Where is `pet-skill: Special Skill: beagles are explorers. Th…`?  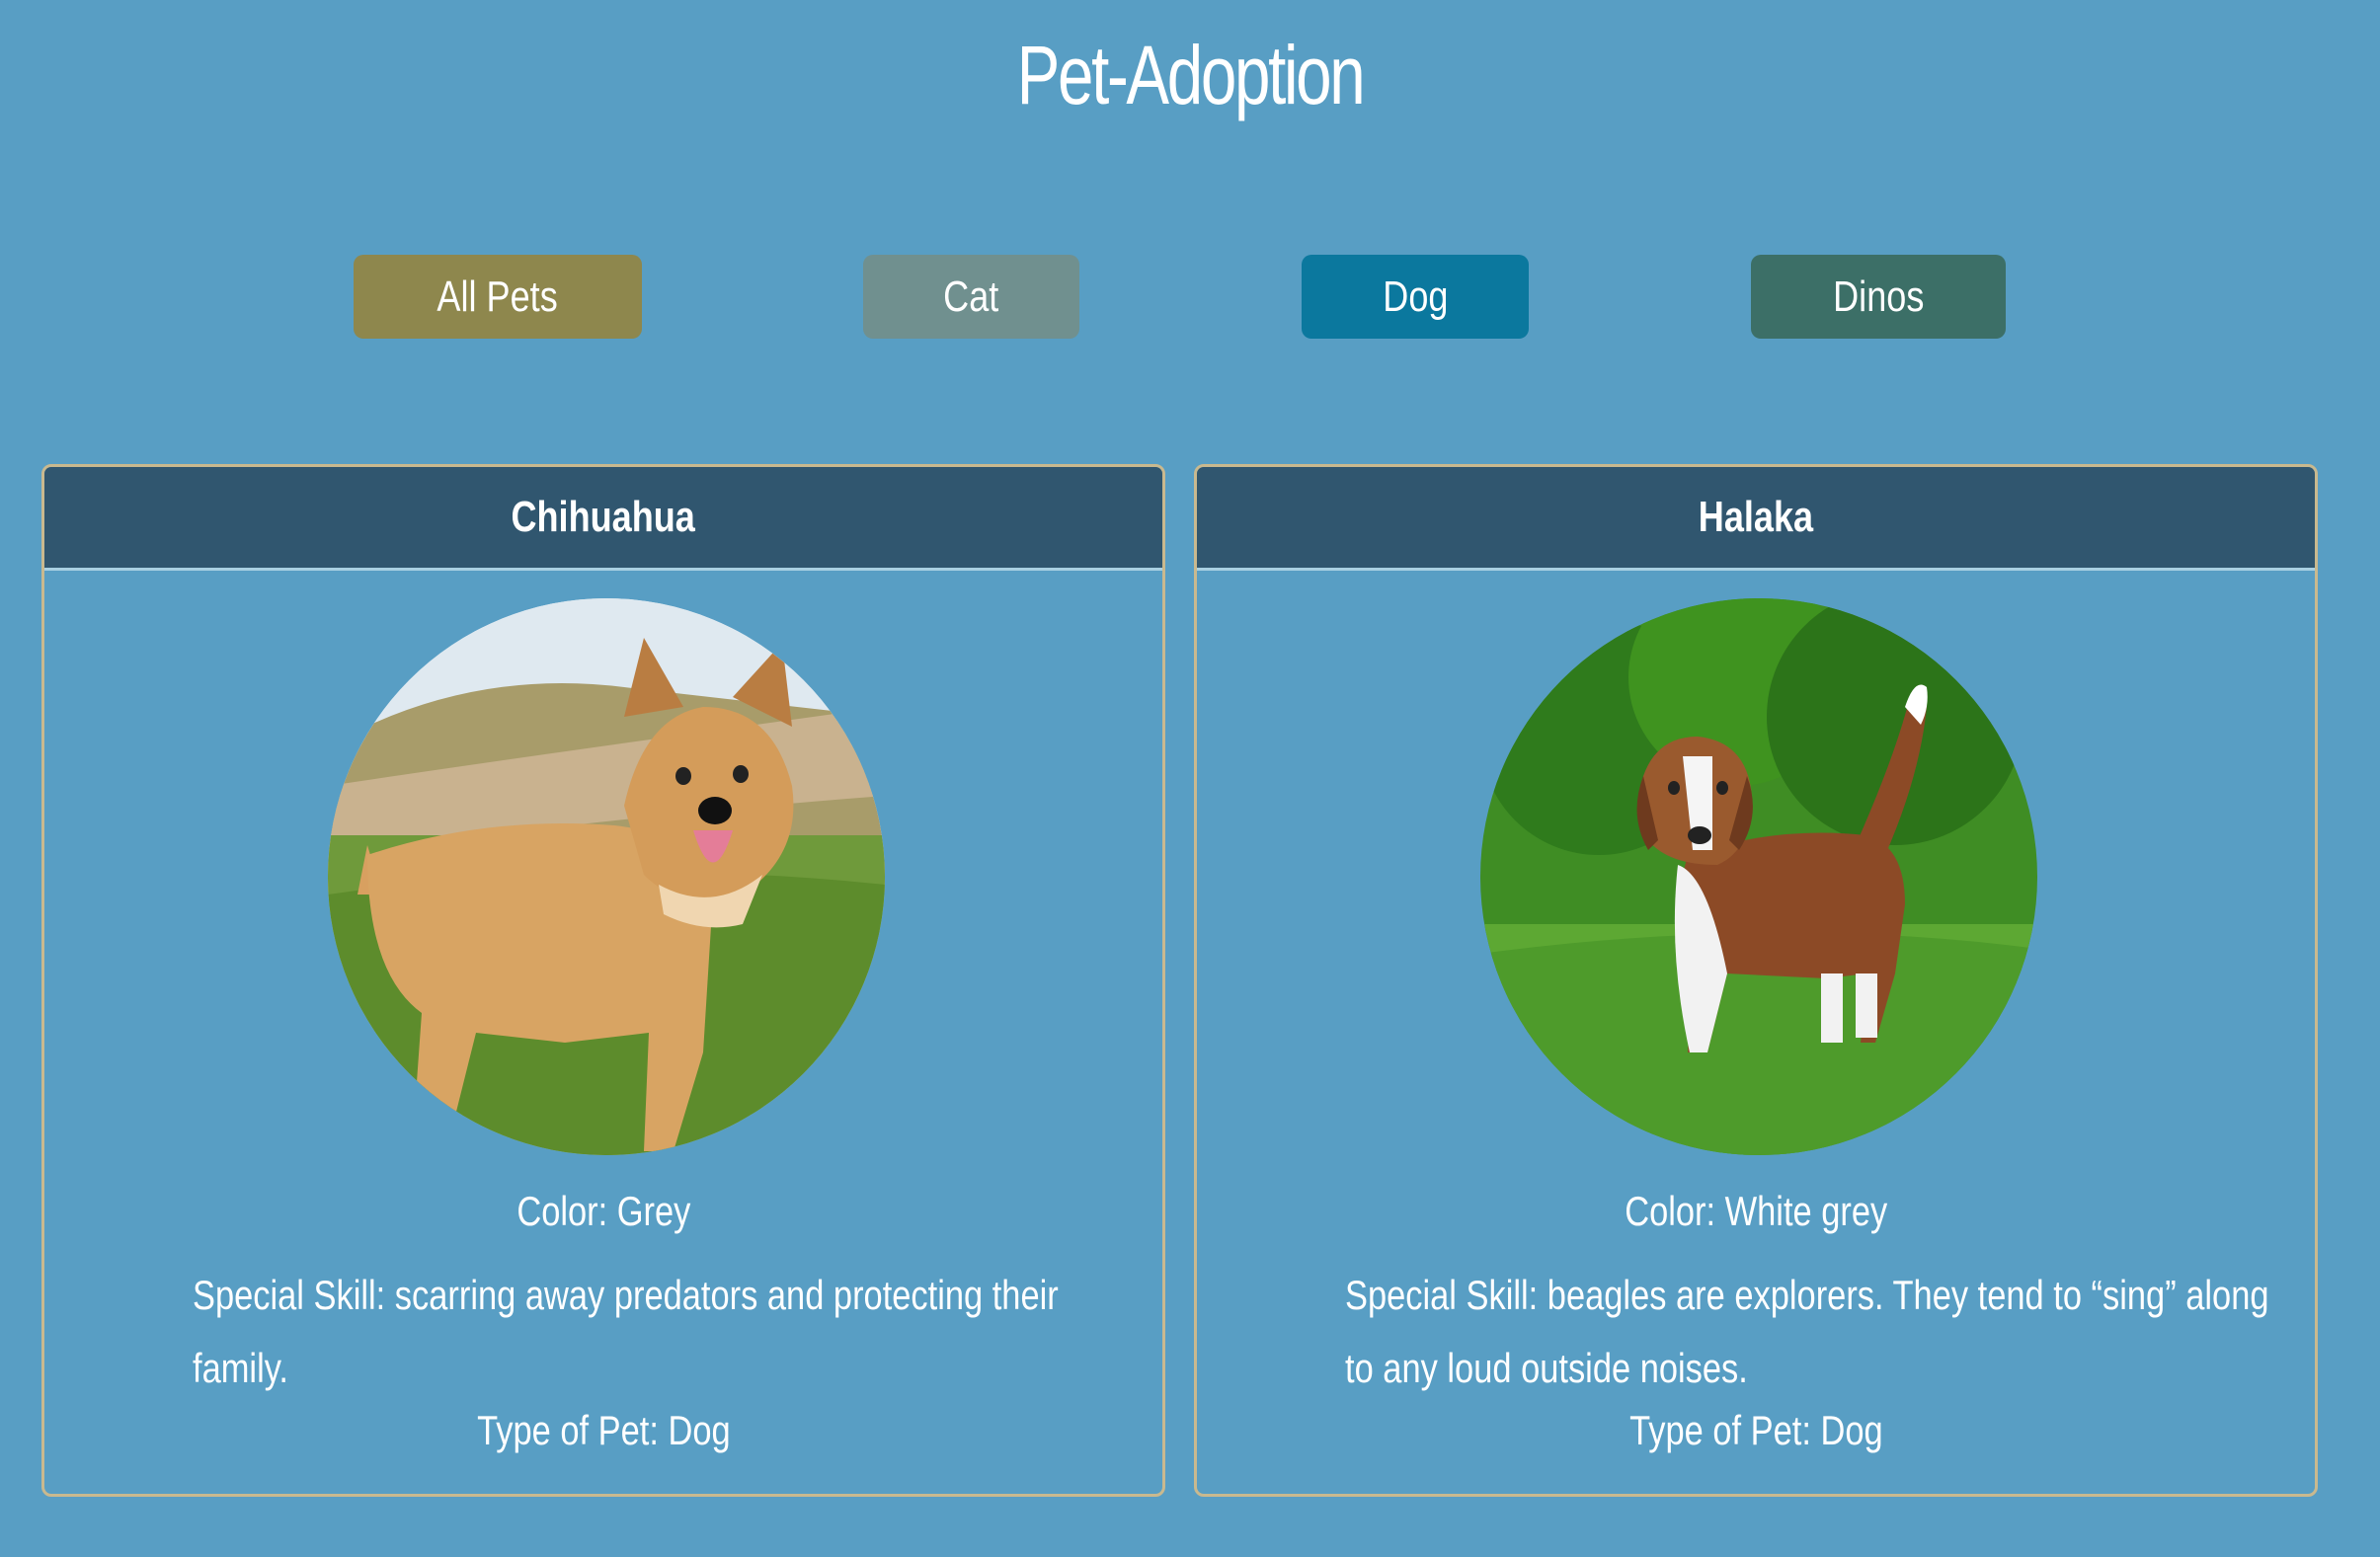
pet-skill: Special Skill: beagles are explorers. Th… is located at coordinates (1809, 1332).